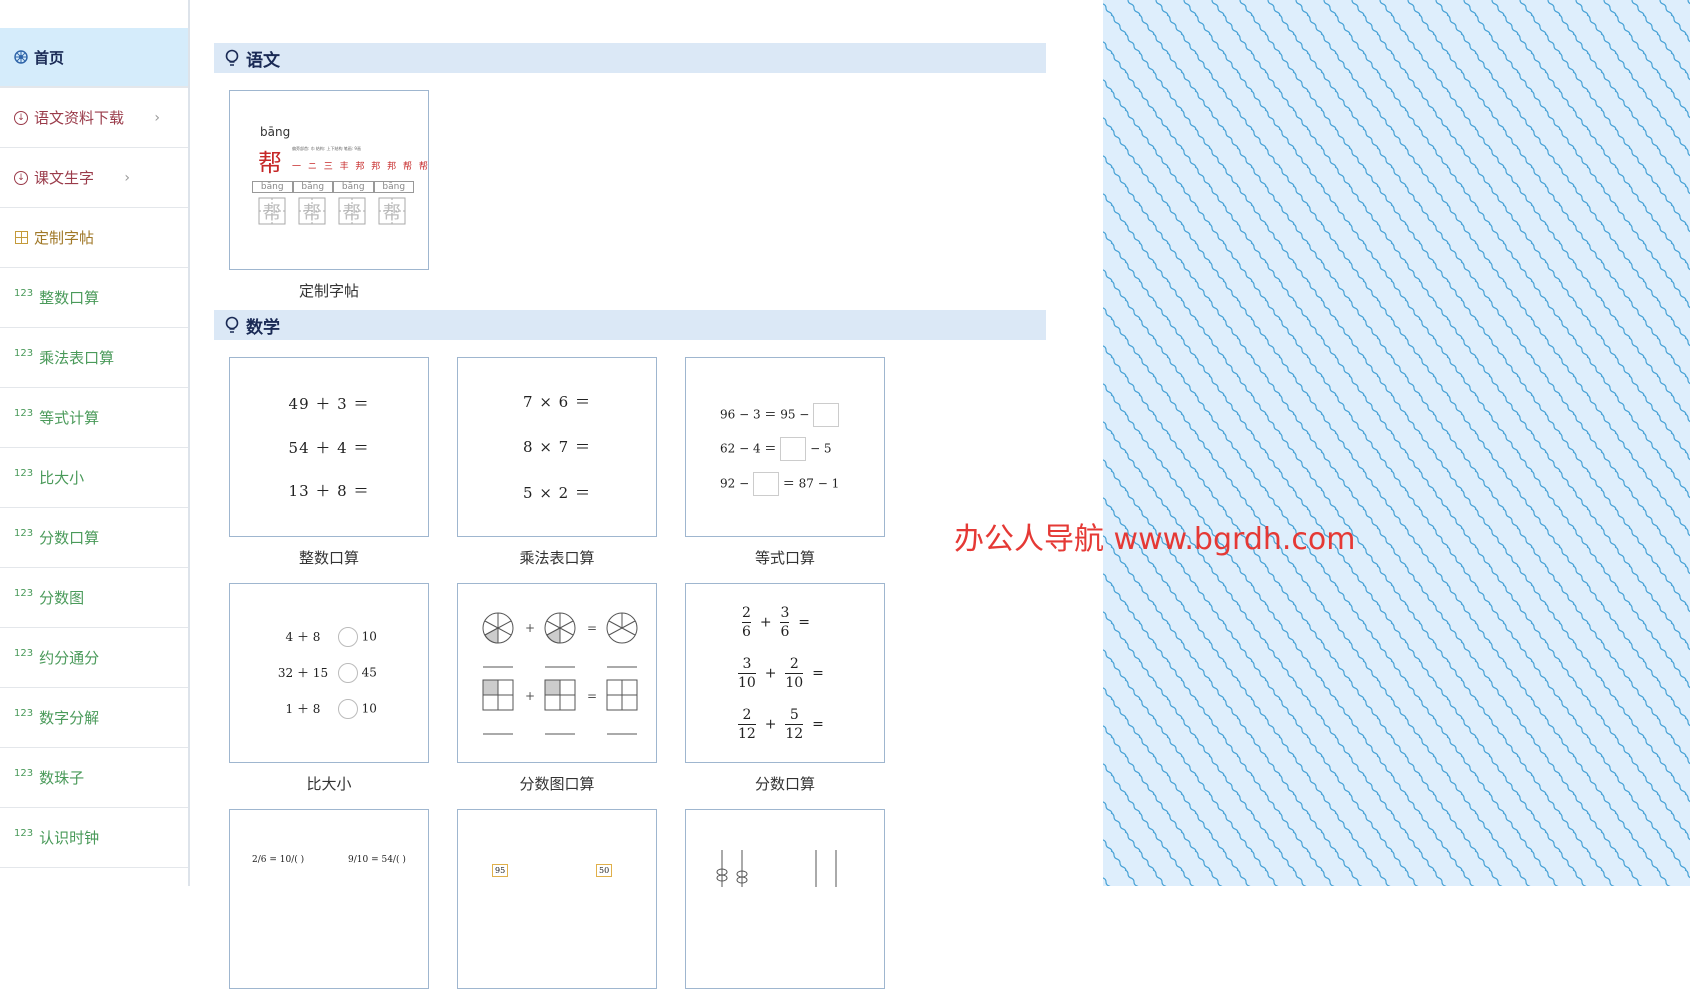  I want to click on card-compare: 4 ＋ 8 10 32 ＋ 15 45 1 ＋ 8 10 比大小, so click(329, 688).